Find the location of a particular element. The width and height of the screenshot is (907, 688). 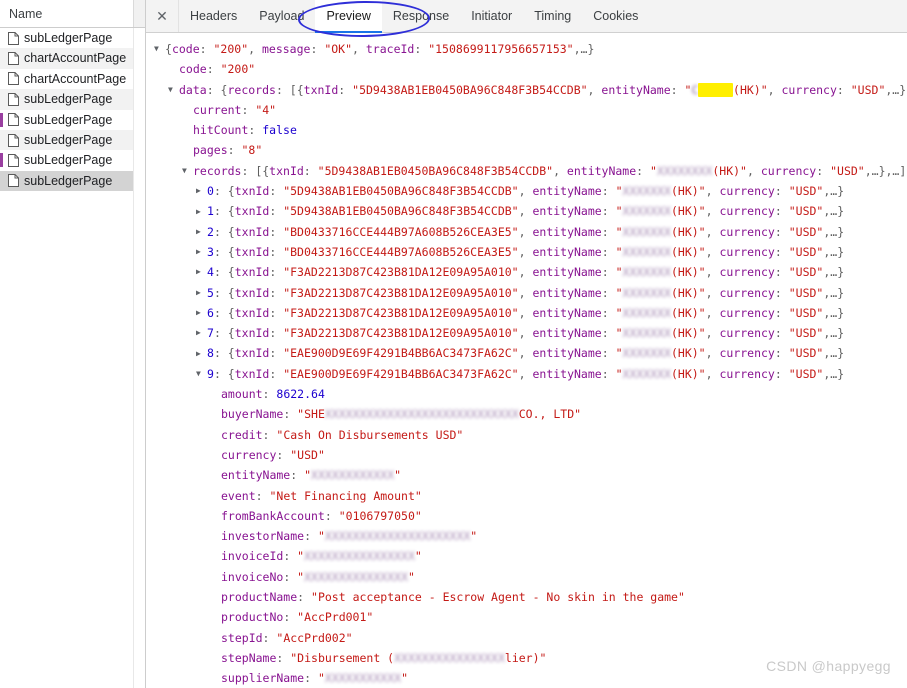

tab-label: Response is located at coordinates (421, 16).